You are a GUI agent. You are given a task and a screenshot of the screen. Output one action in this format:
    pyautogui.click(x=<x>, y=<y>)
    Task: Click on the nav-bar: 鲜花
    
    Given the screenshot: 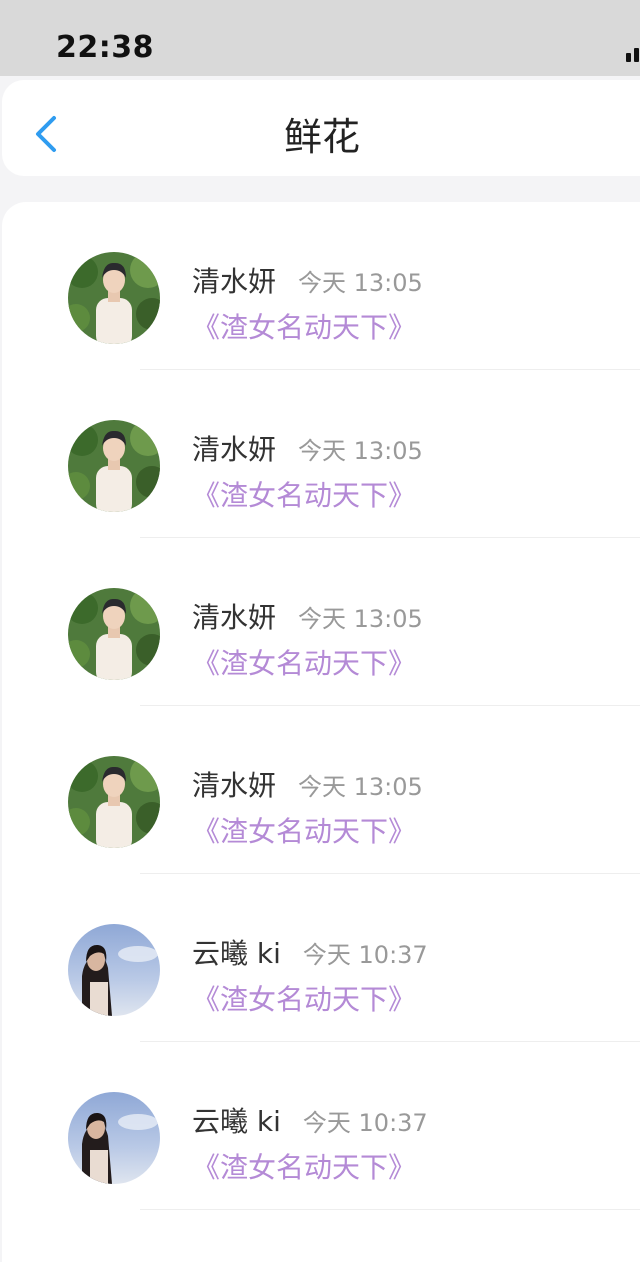 What is the action you would take?
    pyautogui.click(x=321, y=128)
    